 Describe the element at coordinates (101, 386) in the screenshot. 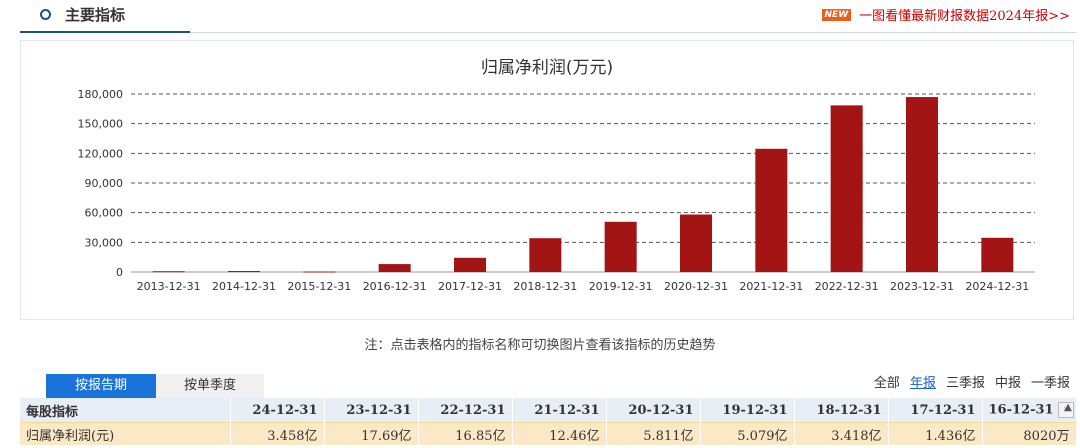

I see `tab-by-report-period: 按报告期` at that location.